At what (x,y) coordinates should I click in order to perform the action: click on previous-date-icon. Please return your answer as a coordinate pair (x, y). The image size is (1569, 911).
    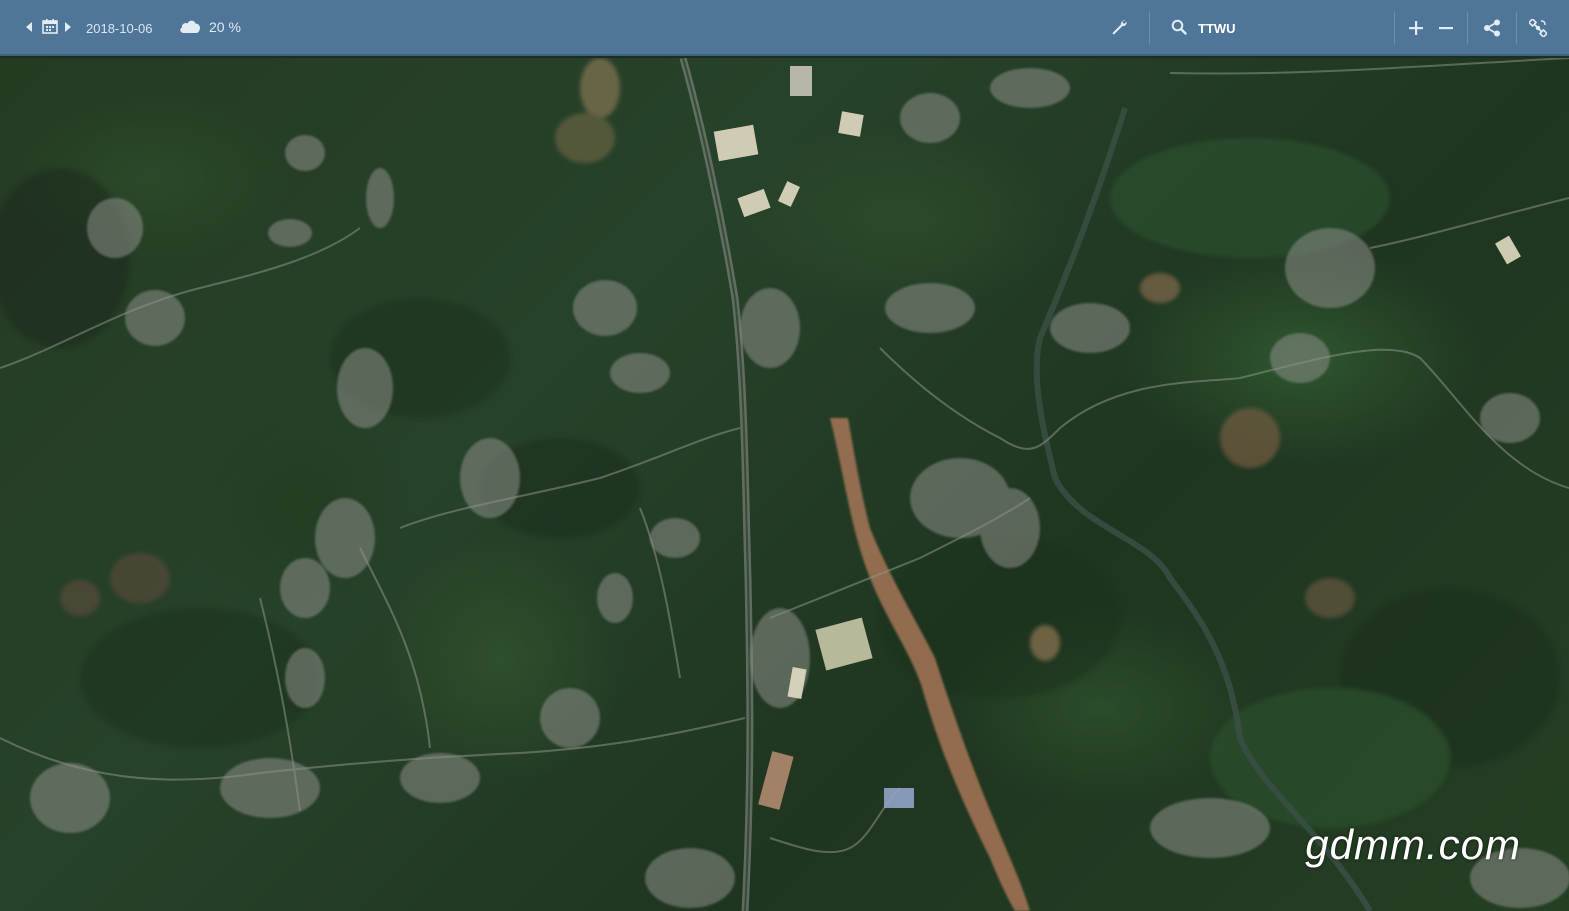
    Looking at the image, I should click on (29, 27).